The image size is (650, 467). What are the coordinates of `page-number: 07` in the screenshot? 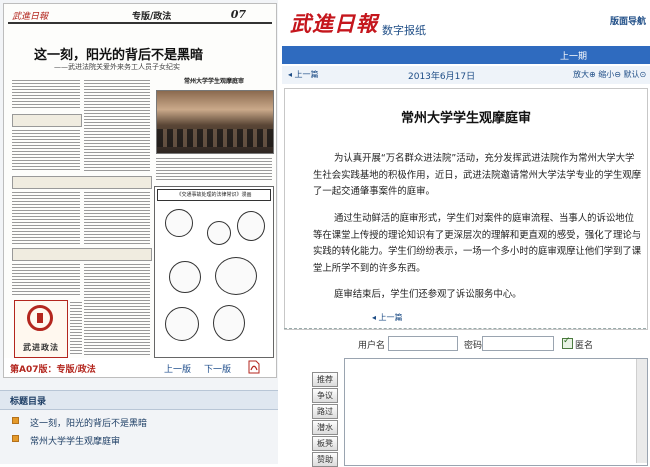 It's located at (238, 14).